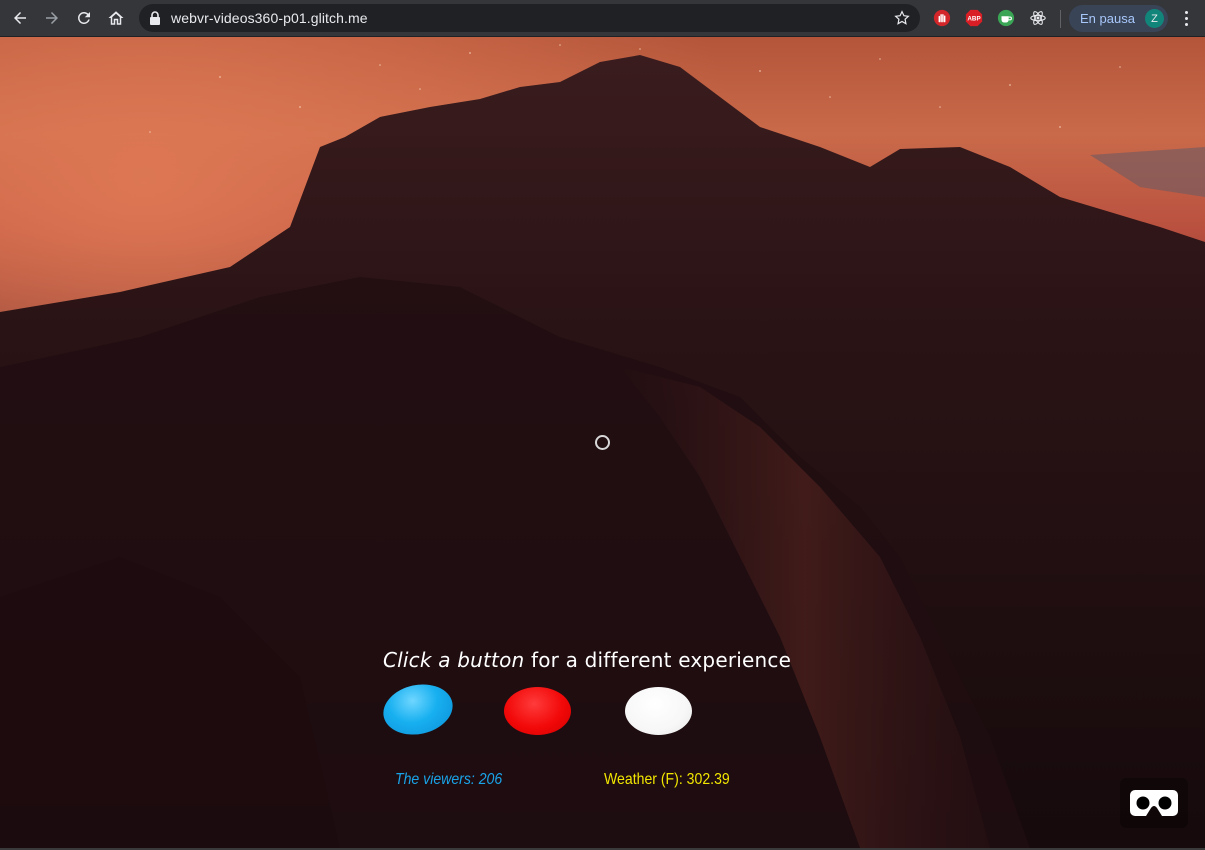 The image size is (1205, 850). I want to click on profile-chip: En pausa Z, so click(1118, 18).